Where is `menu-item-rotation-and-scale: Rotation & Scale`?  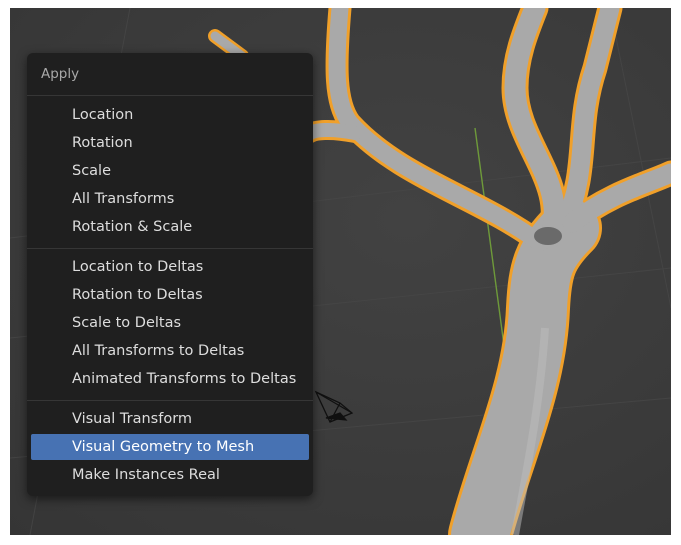 menu-item-rotation-and-scale: Rotation & Scale is located at coordinates (170, 227).